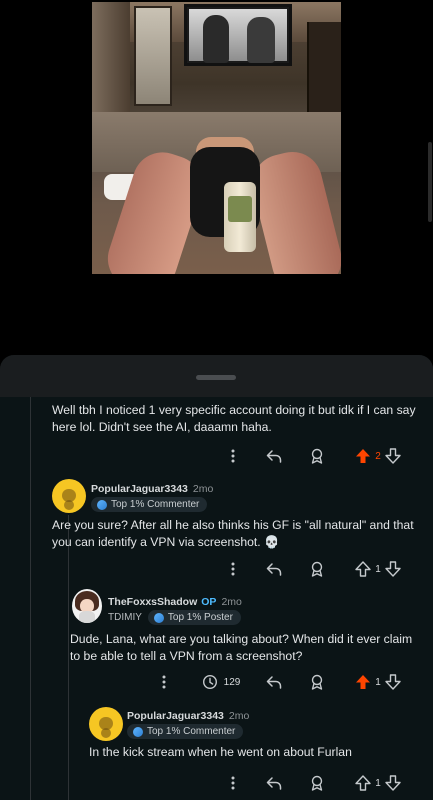 This screenshot has width=433, height=800. I want to click on clock-award-icon, so click(209, 682).